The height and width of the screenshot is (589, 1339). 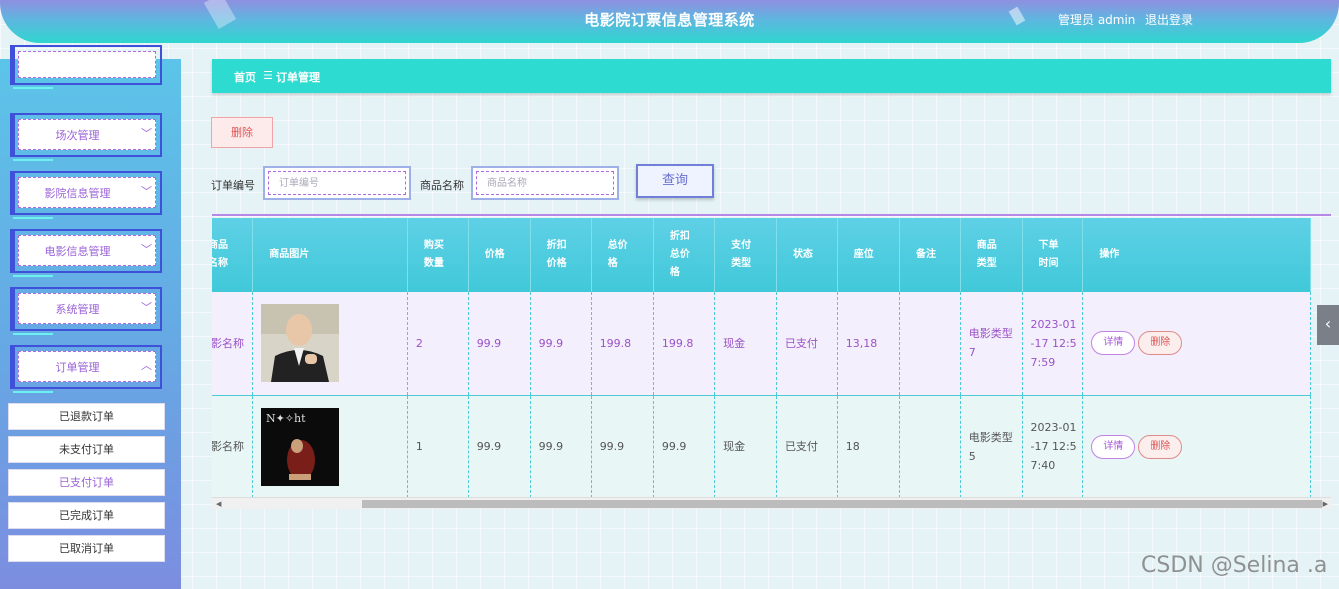 I want to click on cell-seat: 18, so click(x=868, y=447).